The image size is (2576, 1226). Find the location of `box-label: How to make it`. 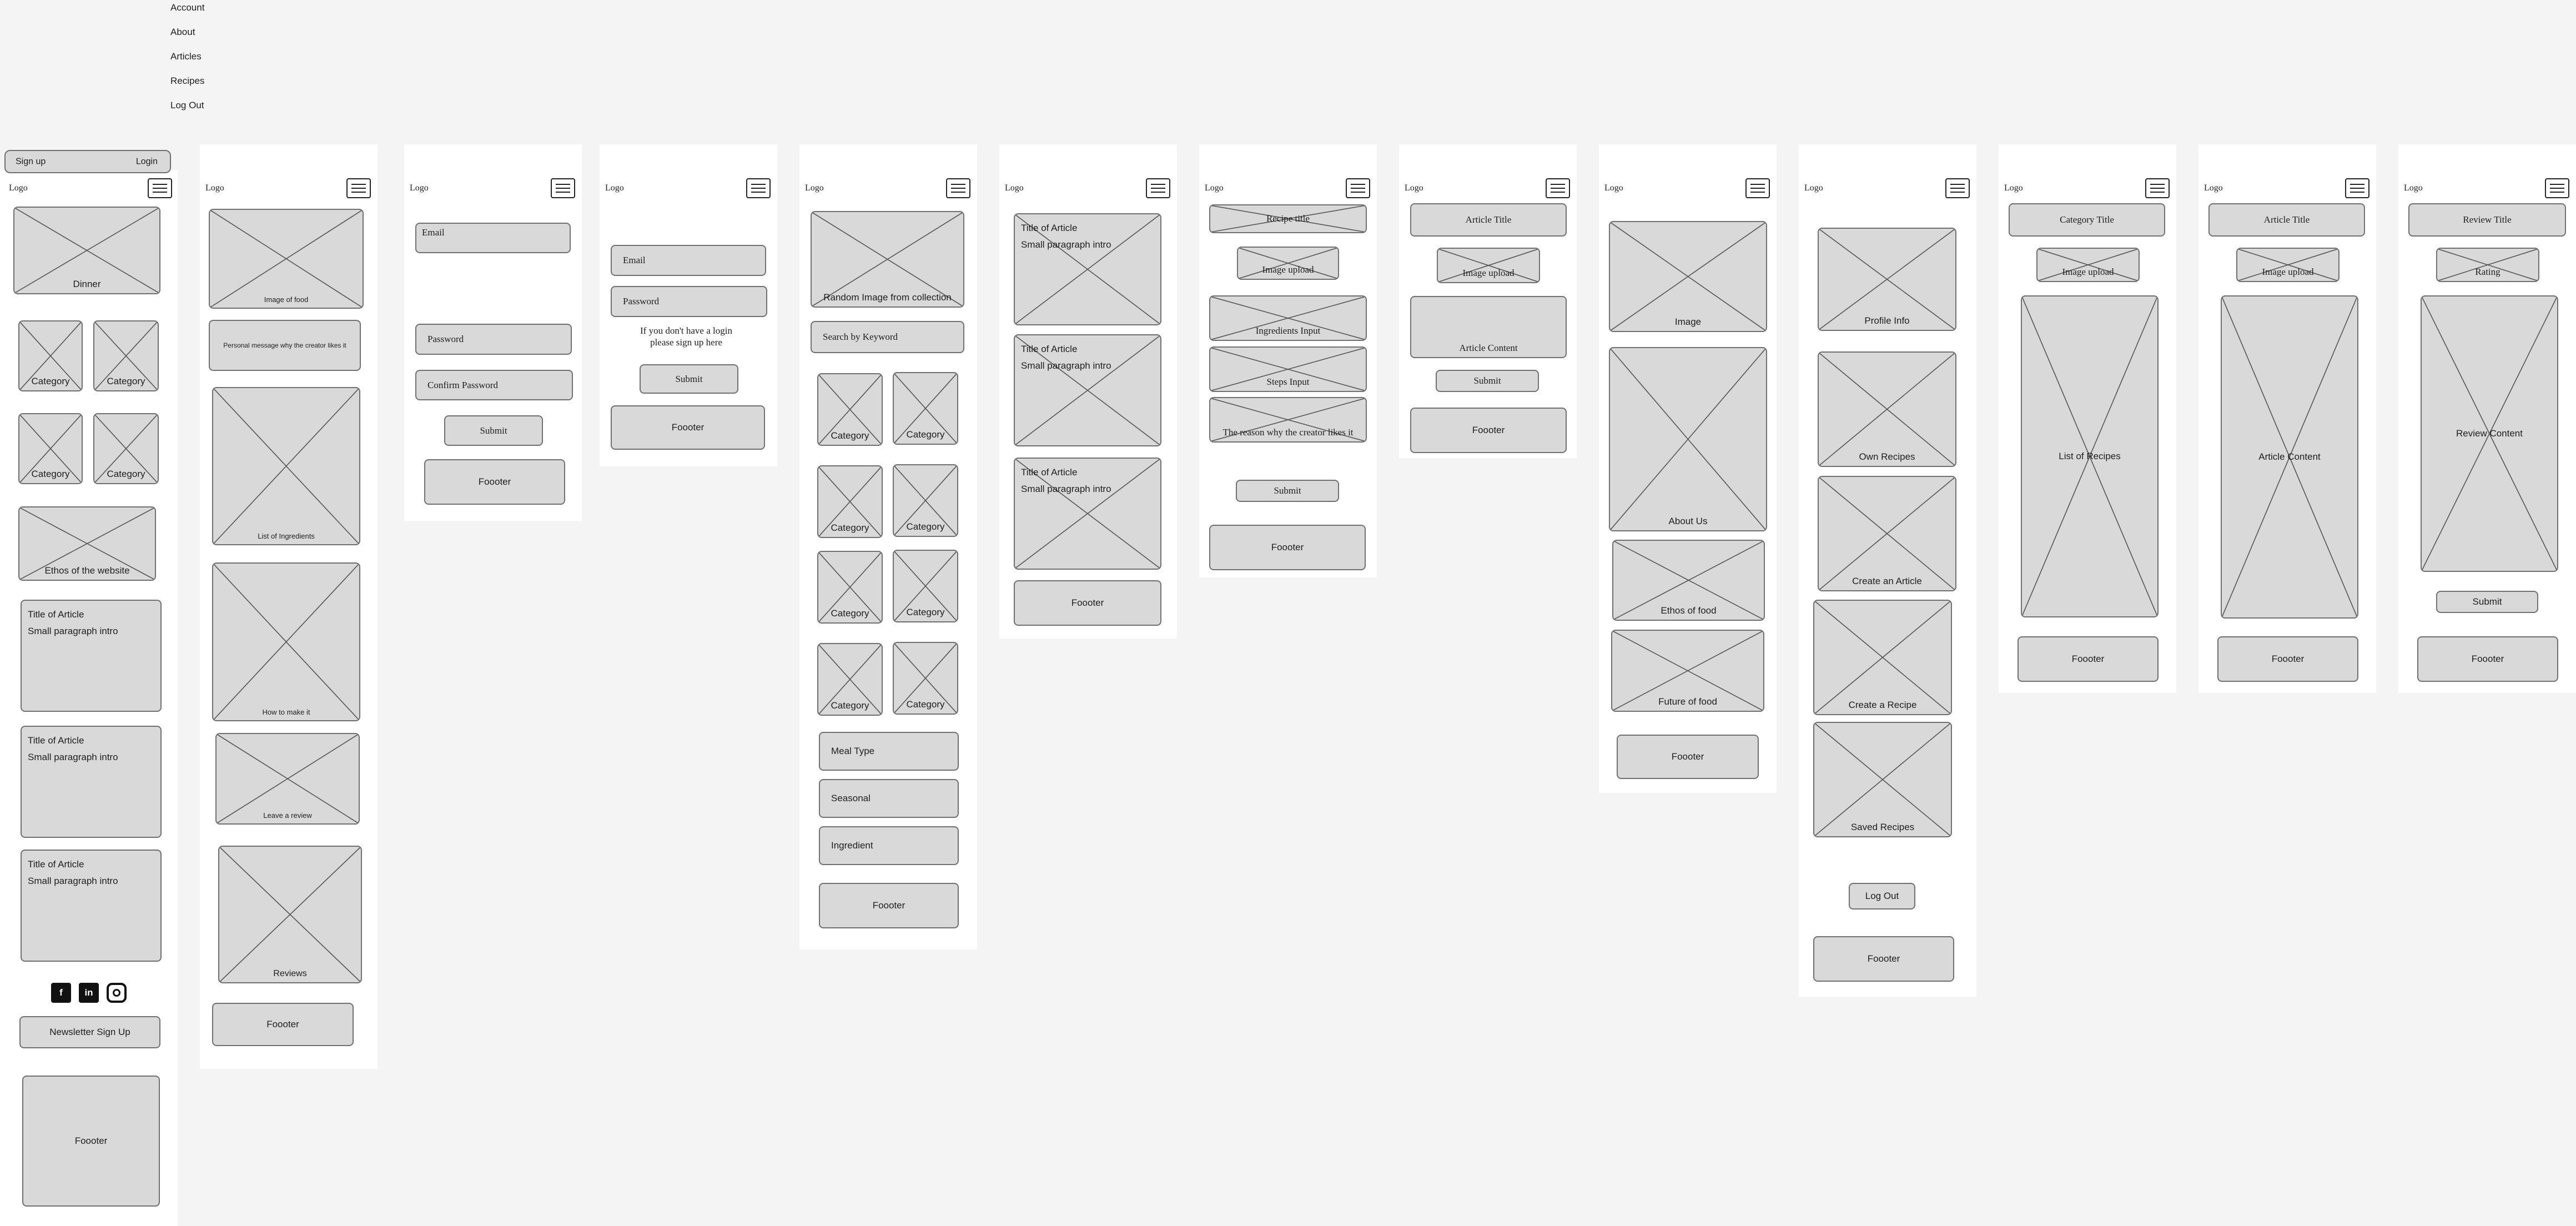

box-label: How to make it is located at coordinates (286, 712).